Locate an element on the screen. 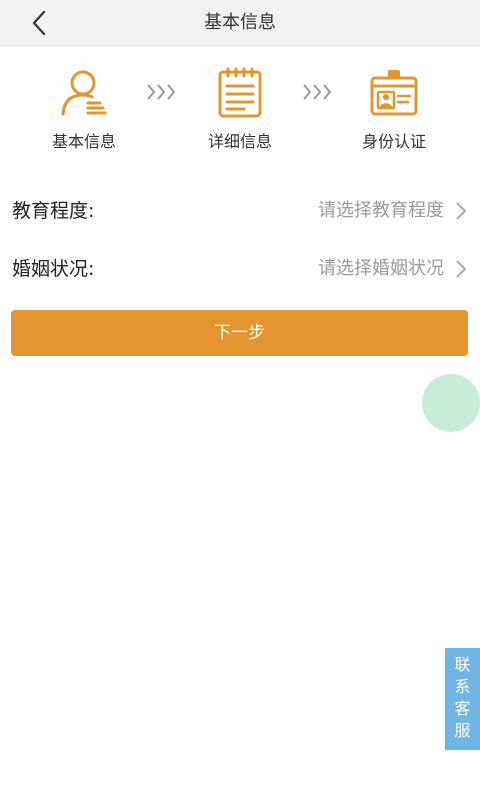 This screenshot has height=800, width=480. step-label: 身份认证 is located at coordinates (393, 141).